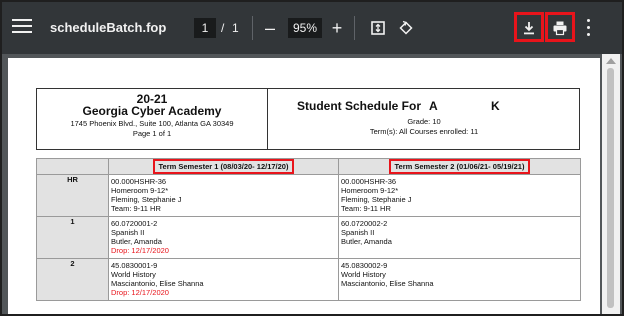  I want to click on period-cell: 1, so click(72, 237).